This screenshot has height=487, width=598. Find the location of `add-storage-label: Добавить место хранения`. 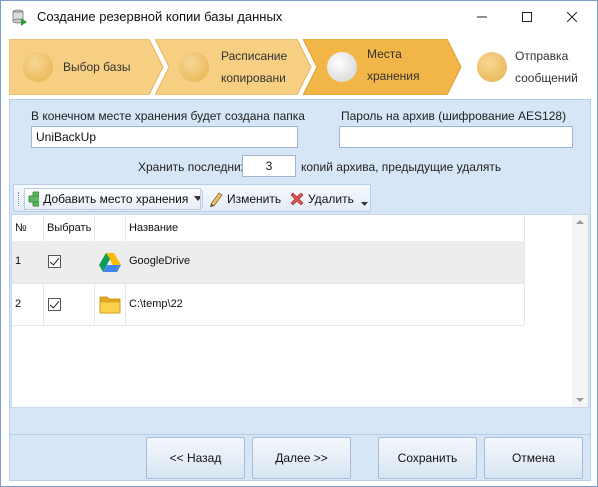

add-storage-label: Добавить место хранения is located at coordinates (116, 199).